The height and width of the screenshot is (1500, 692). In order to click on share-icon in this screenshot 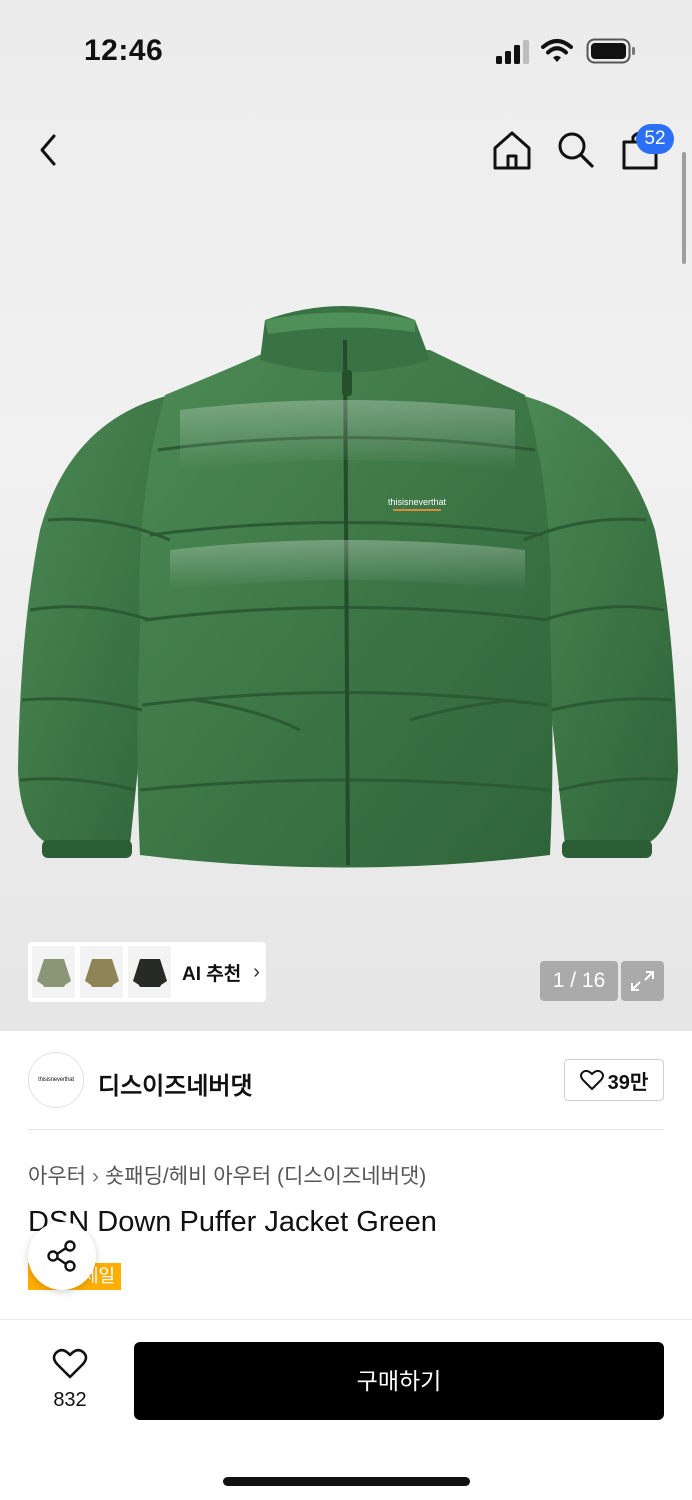, I will do `click(61, 1256)`.